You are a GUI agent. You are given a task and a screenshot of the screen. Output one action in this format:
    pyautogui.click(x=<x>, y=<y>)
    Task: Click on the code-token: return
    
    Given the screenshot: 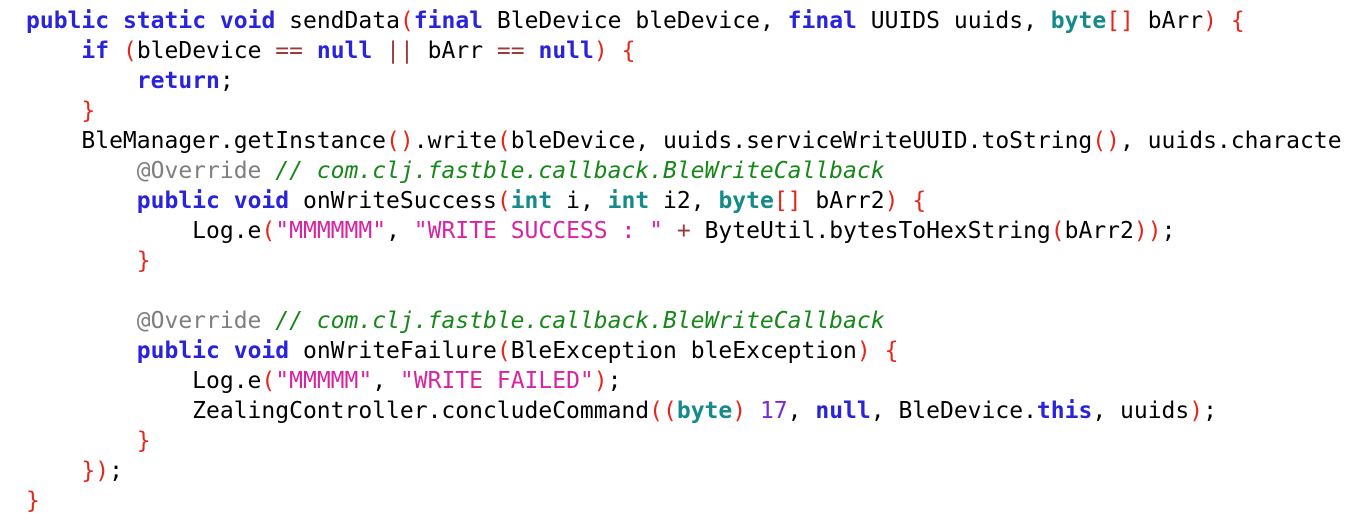 What is the action you would take?
    pyautogui.click(x=178, y=81)
    